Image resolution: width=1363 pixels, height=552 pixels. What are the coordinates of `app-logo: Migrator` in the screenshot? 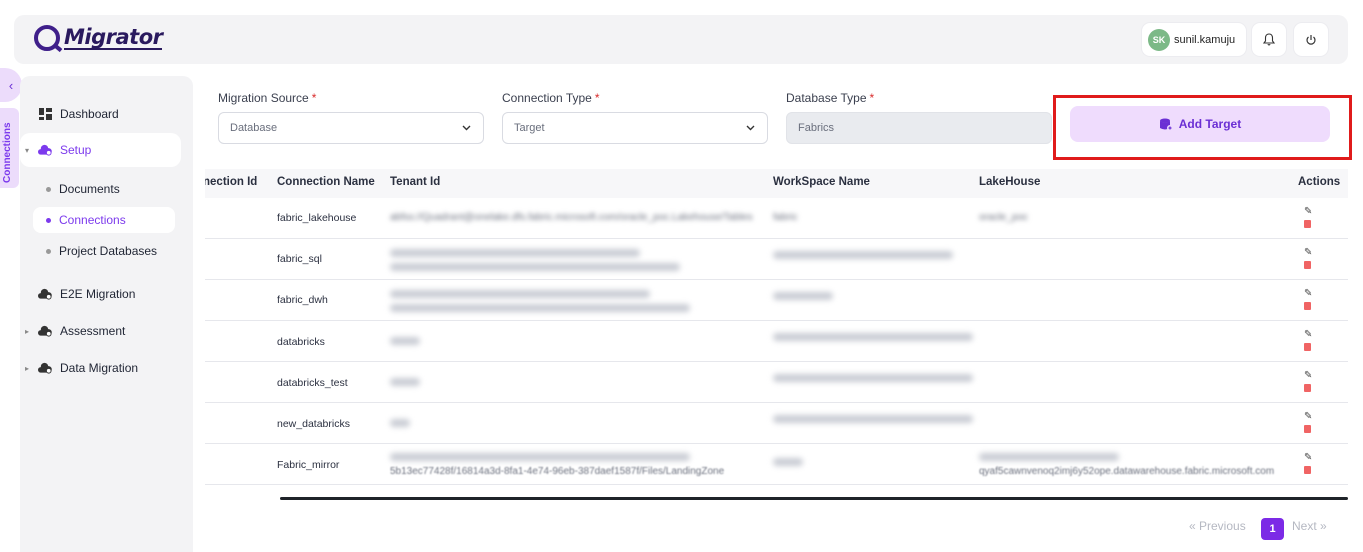 It's located at (98, 38).